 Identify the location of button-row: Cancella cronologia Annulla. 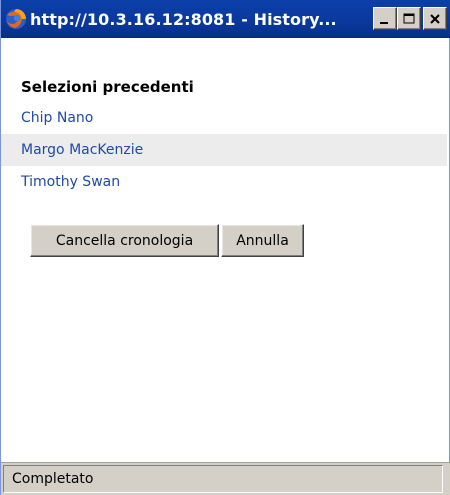
(167, 240).